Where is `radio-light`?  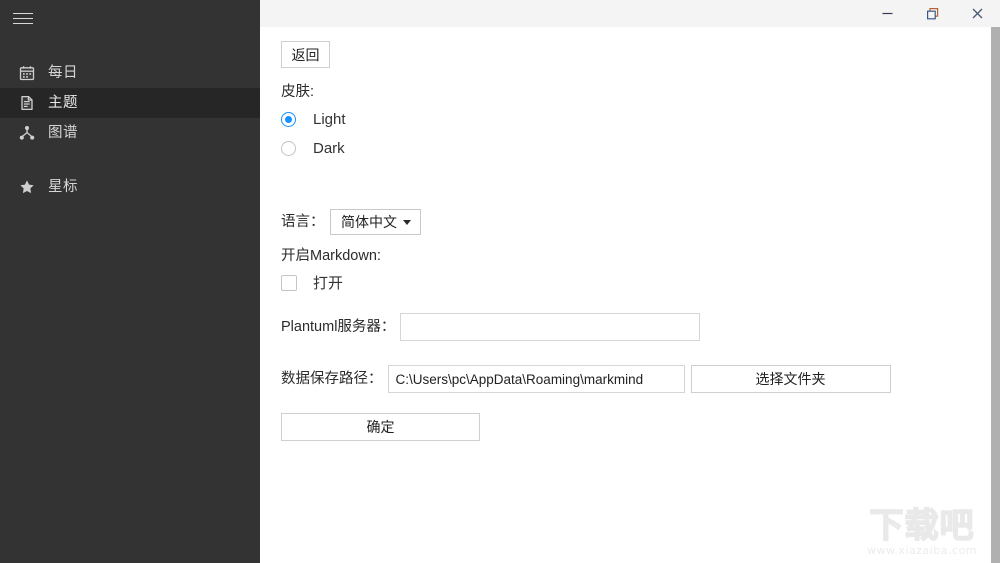
radio-light is located at coordinates (288, 119).